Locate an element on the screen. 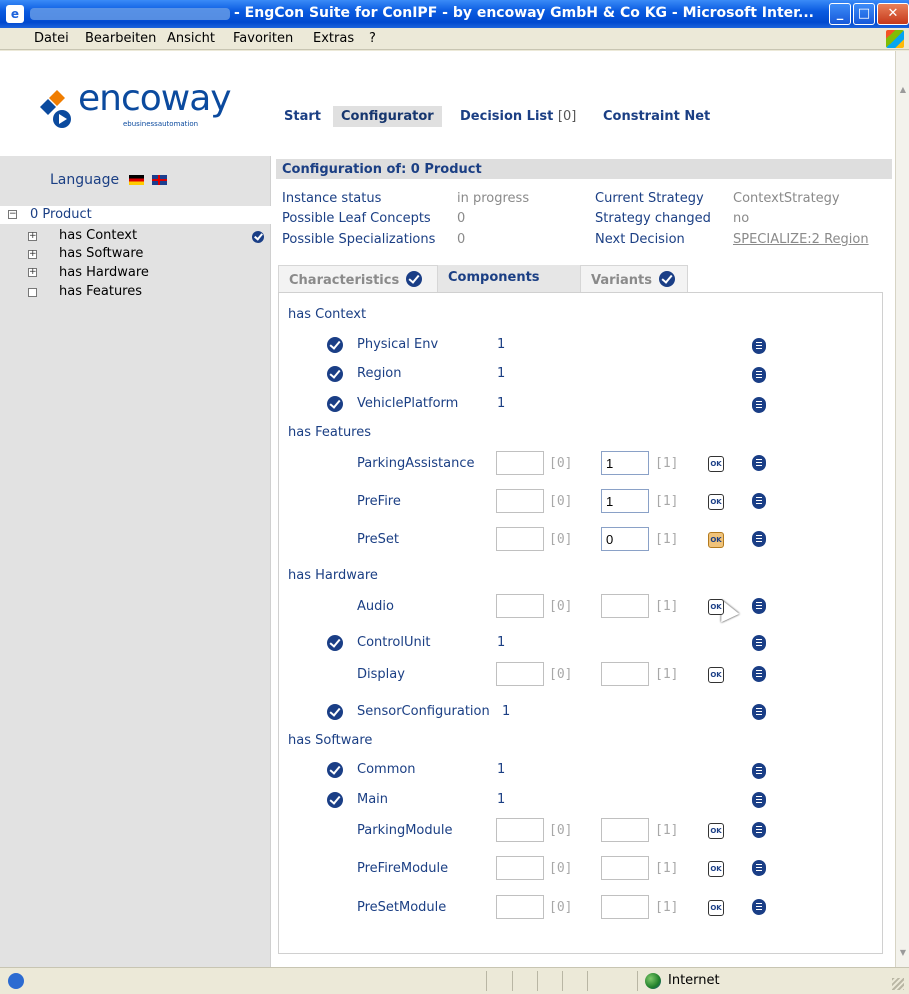 This screenshot has height=994, width=909. menu-ansicht: Ansicht is located at coordinates (191, 38).